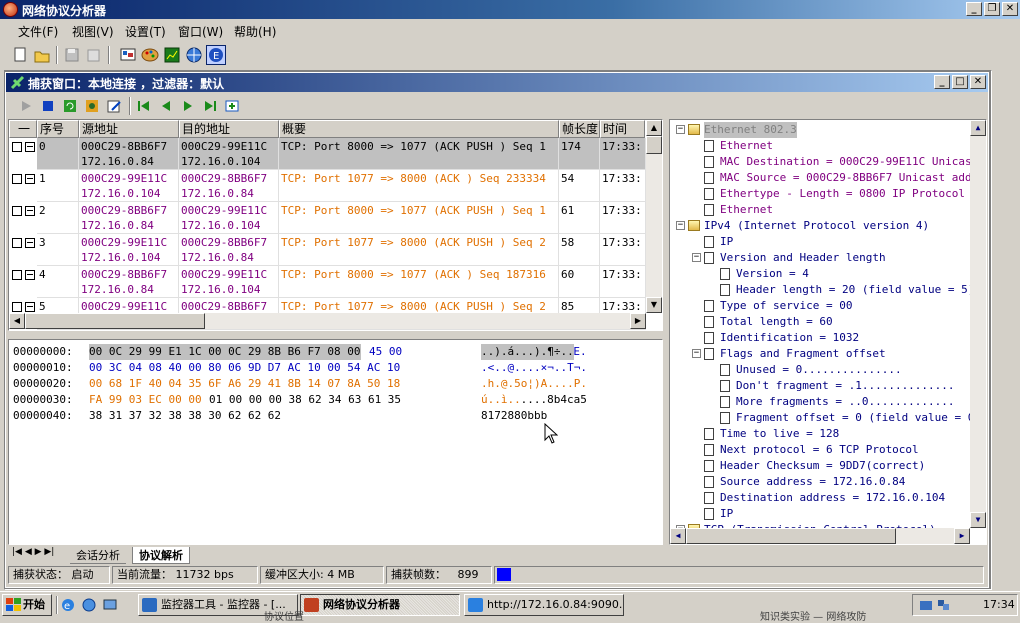 This screenshot has width=1020, height=623. What do you see at coordinates (89, 605) in the screenshot?
I see `browser-quicklaunch-icon` at bounding box center [89, 605].